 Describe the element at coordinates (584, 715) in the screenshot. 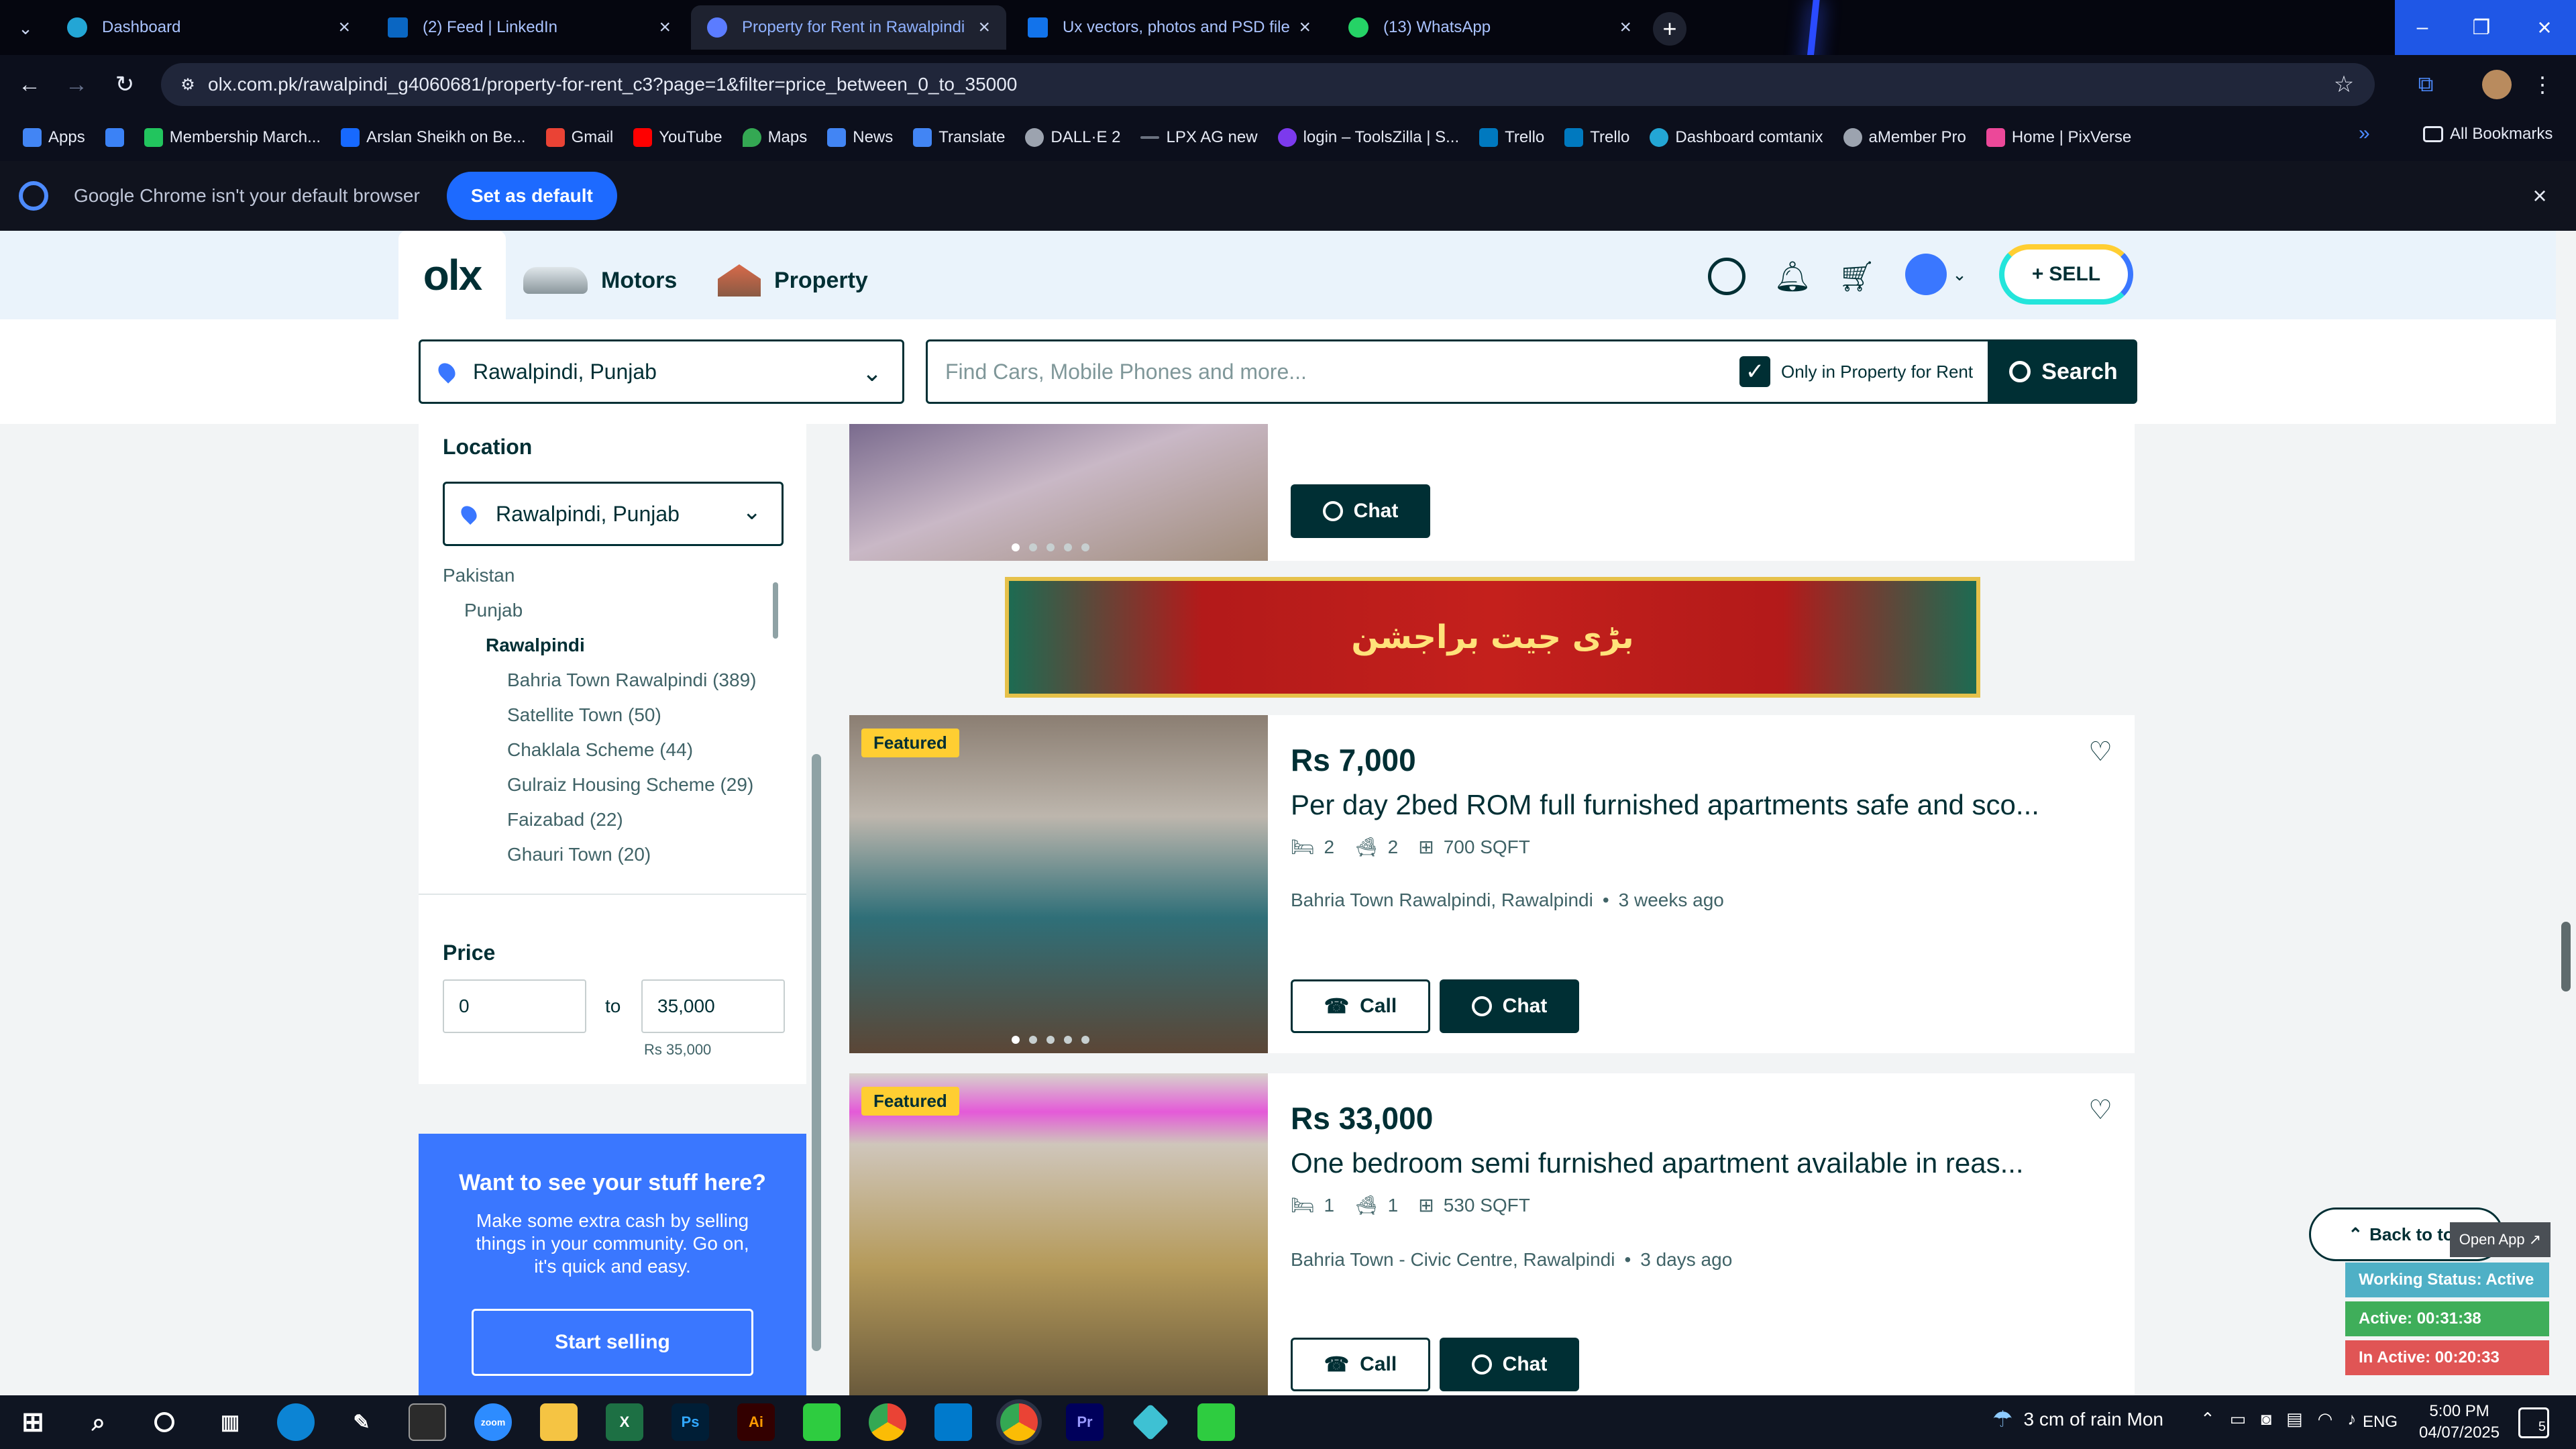

I see `tree-item-satellite-town: Satellite Town (50)` at that location.